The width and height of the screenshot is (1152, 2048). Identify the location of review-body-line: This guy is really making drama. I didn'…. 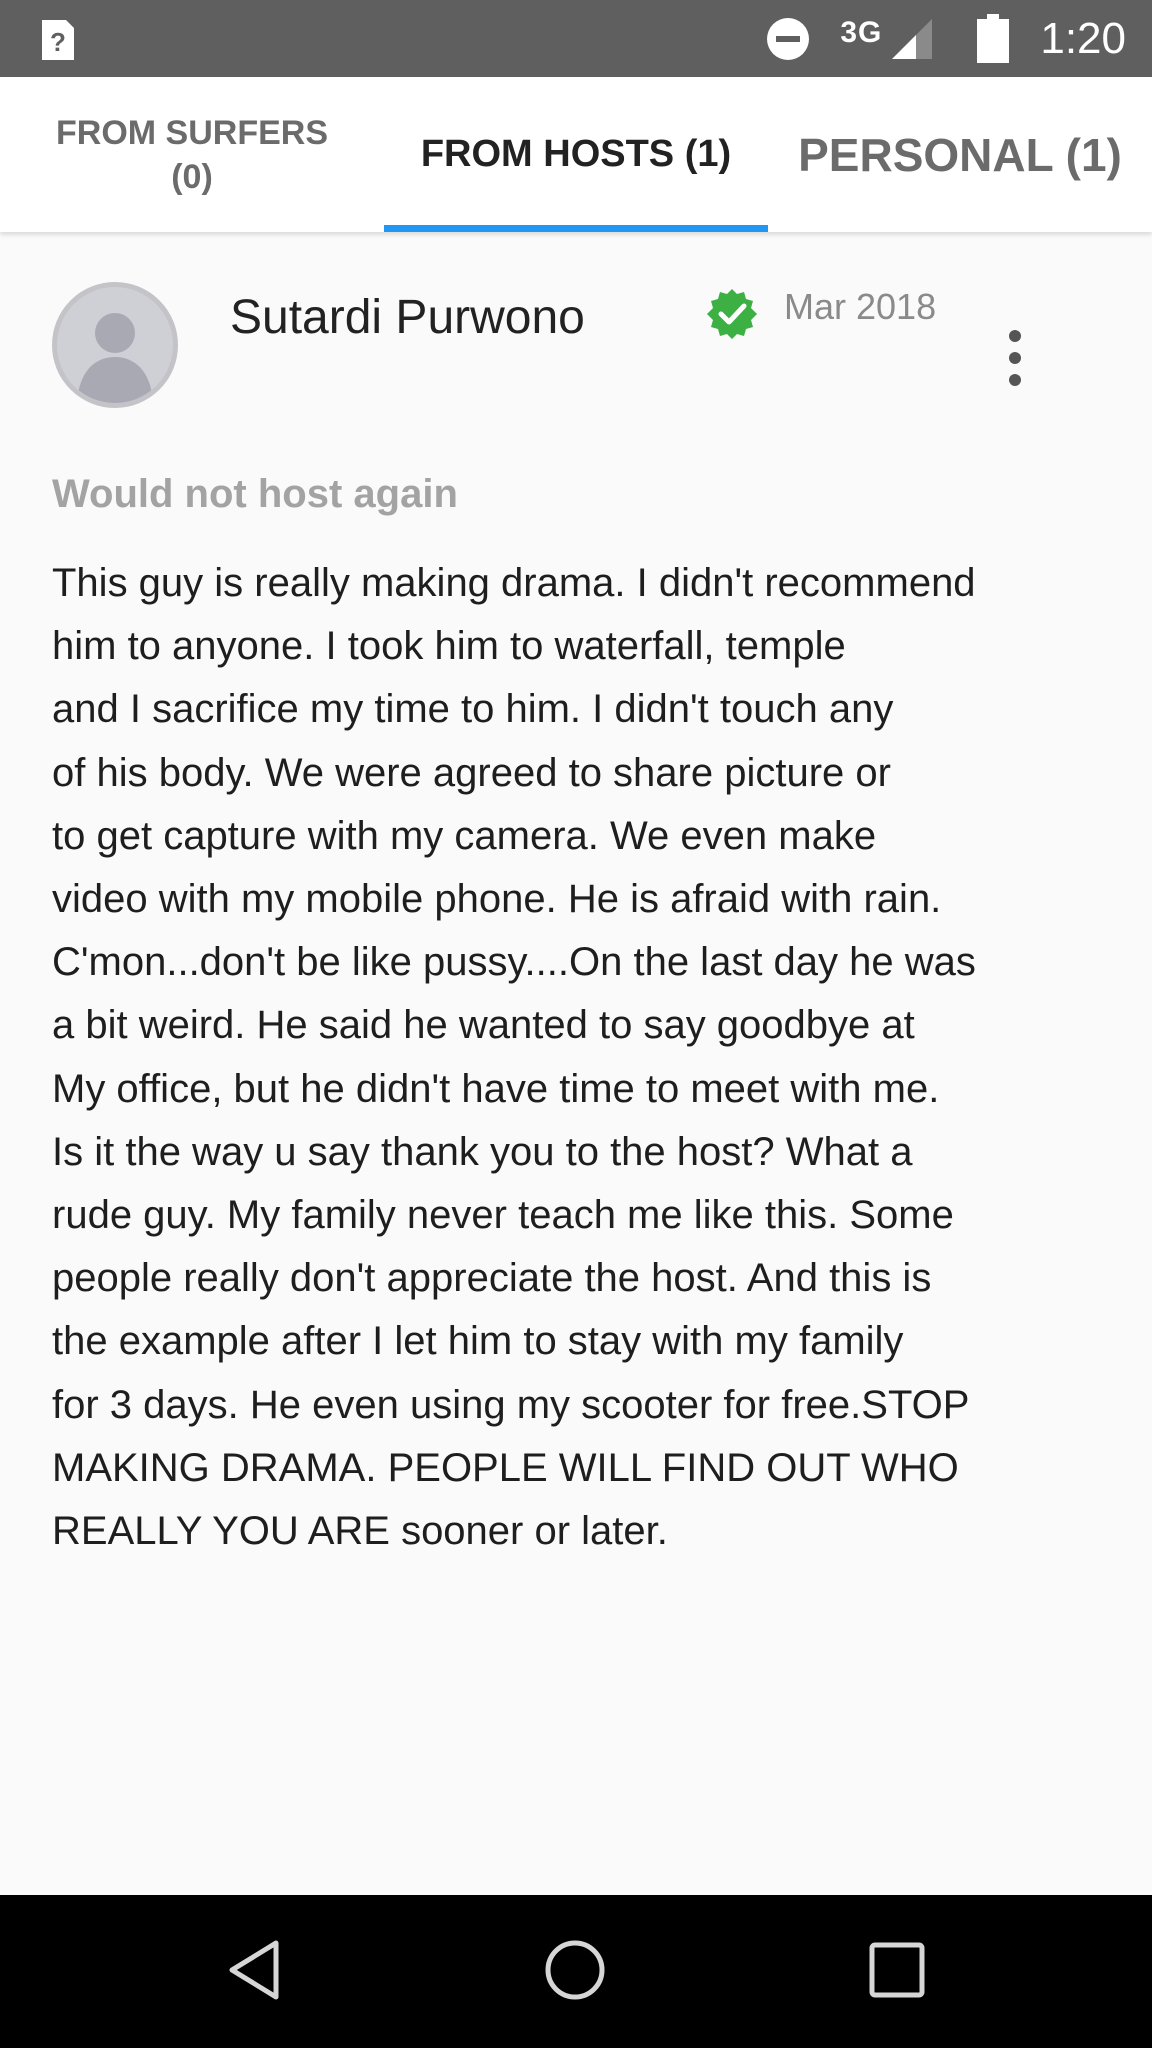
(514, 583).